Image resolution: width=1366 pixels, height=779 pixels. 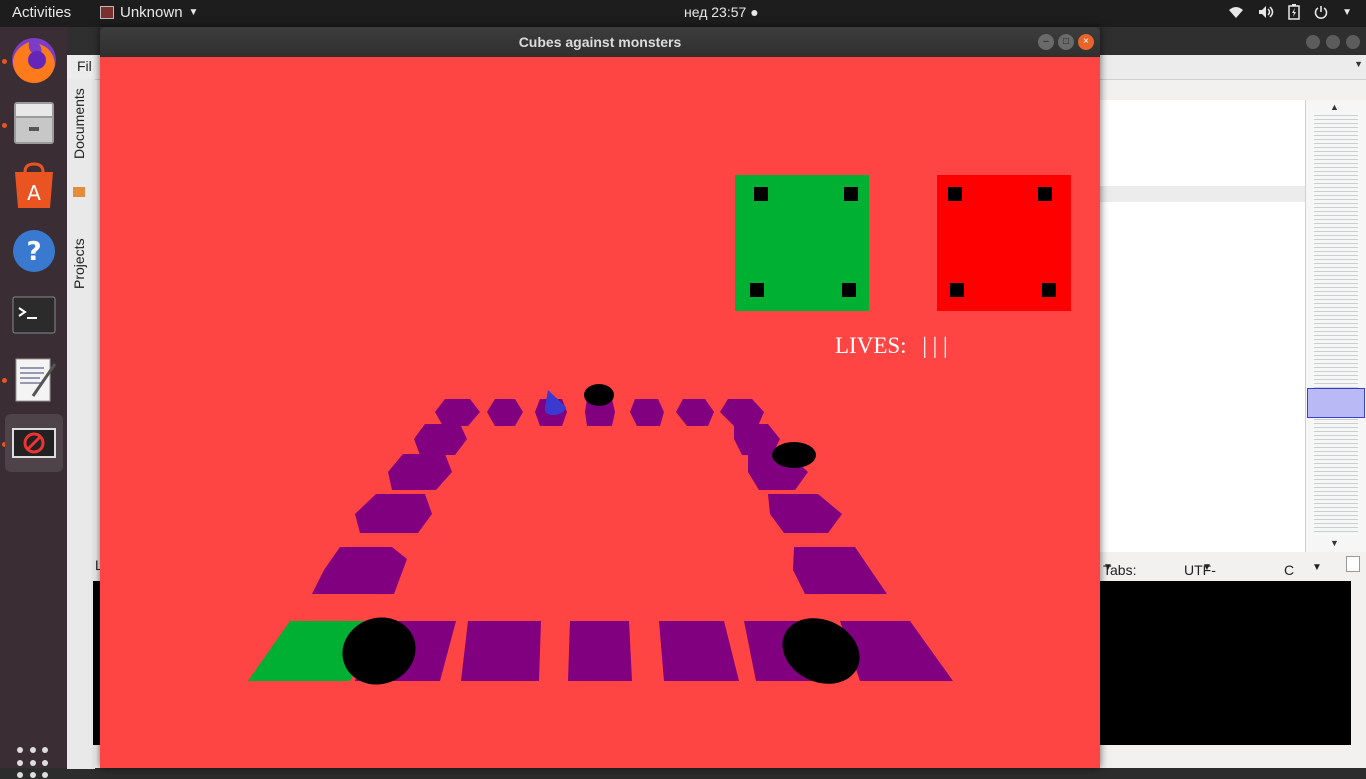 What do you see at coordinates (1202, 326) in the screenshot?
I see `code-editor` at bounding box center [1202, 326].